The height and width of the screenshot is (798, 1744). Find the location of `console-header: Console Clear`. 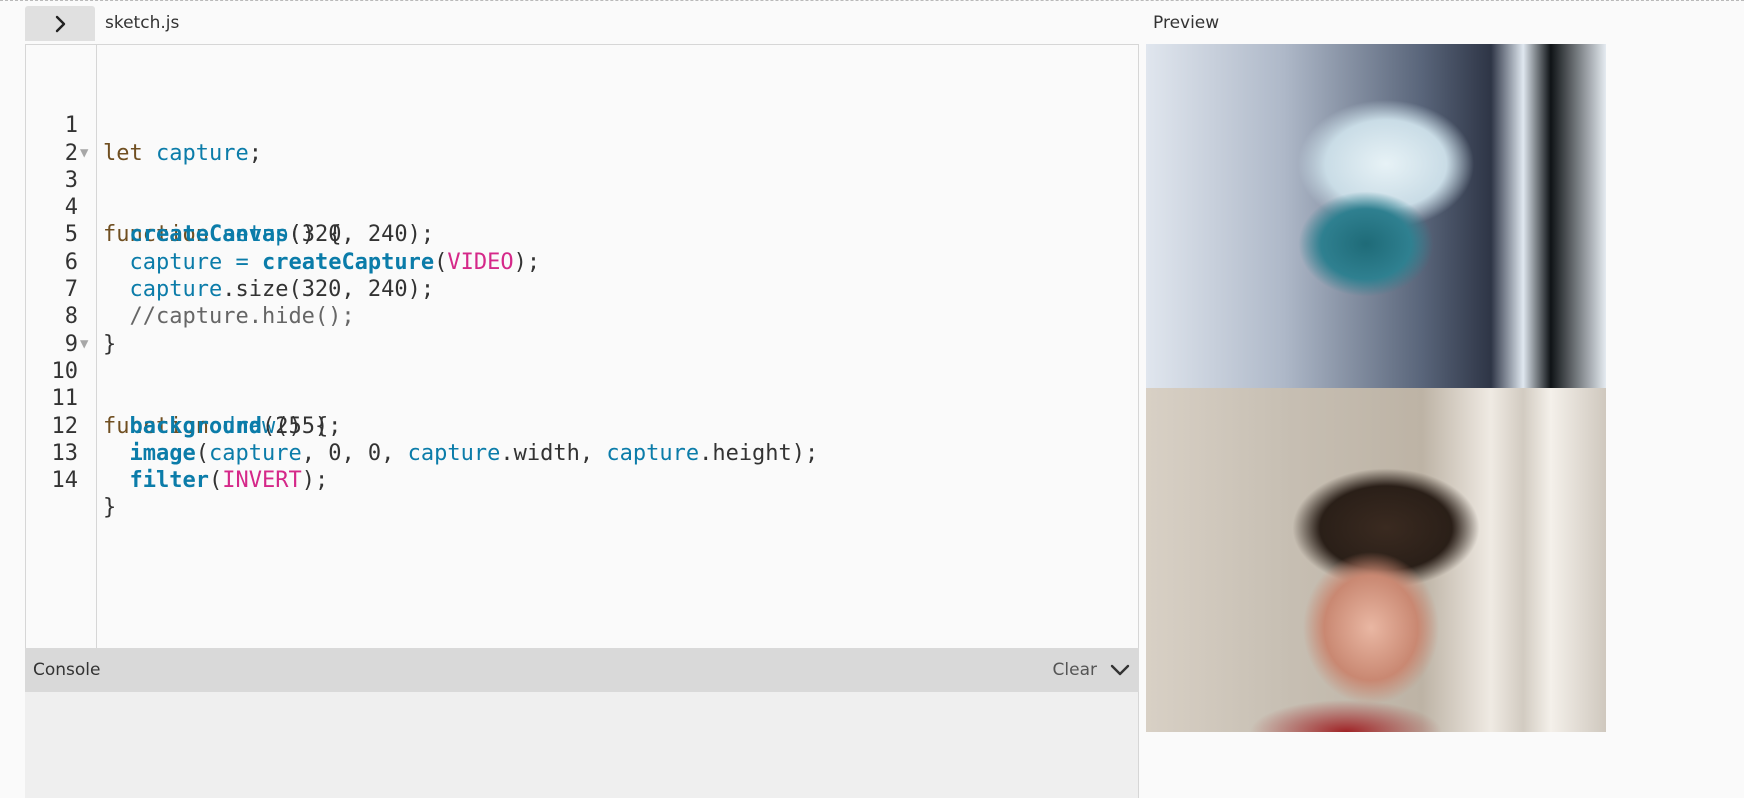

console-header: Console Clear is located at coordinates (582, 670).